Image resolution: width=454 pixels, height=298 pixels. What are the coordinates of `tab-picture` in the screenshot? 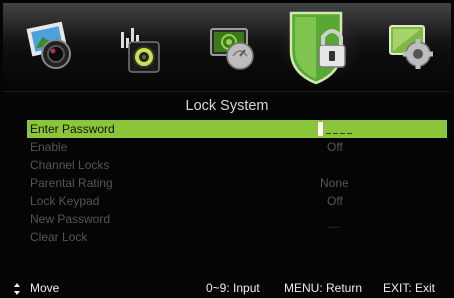 It's located at (50, 47).